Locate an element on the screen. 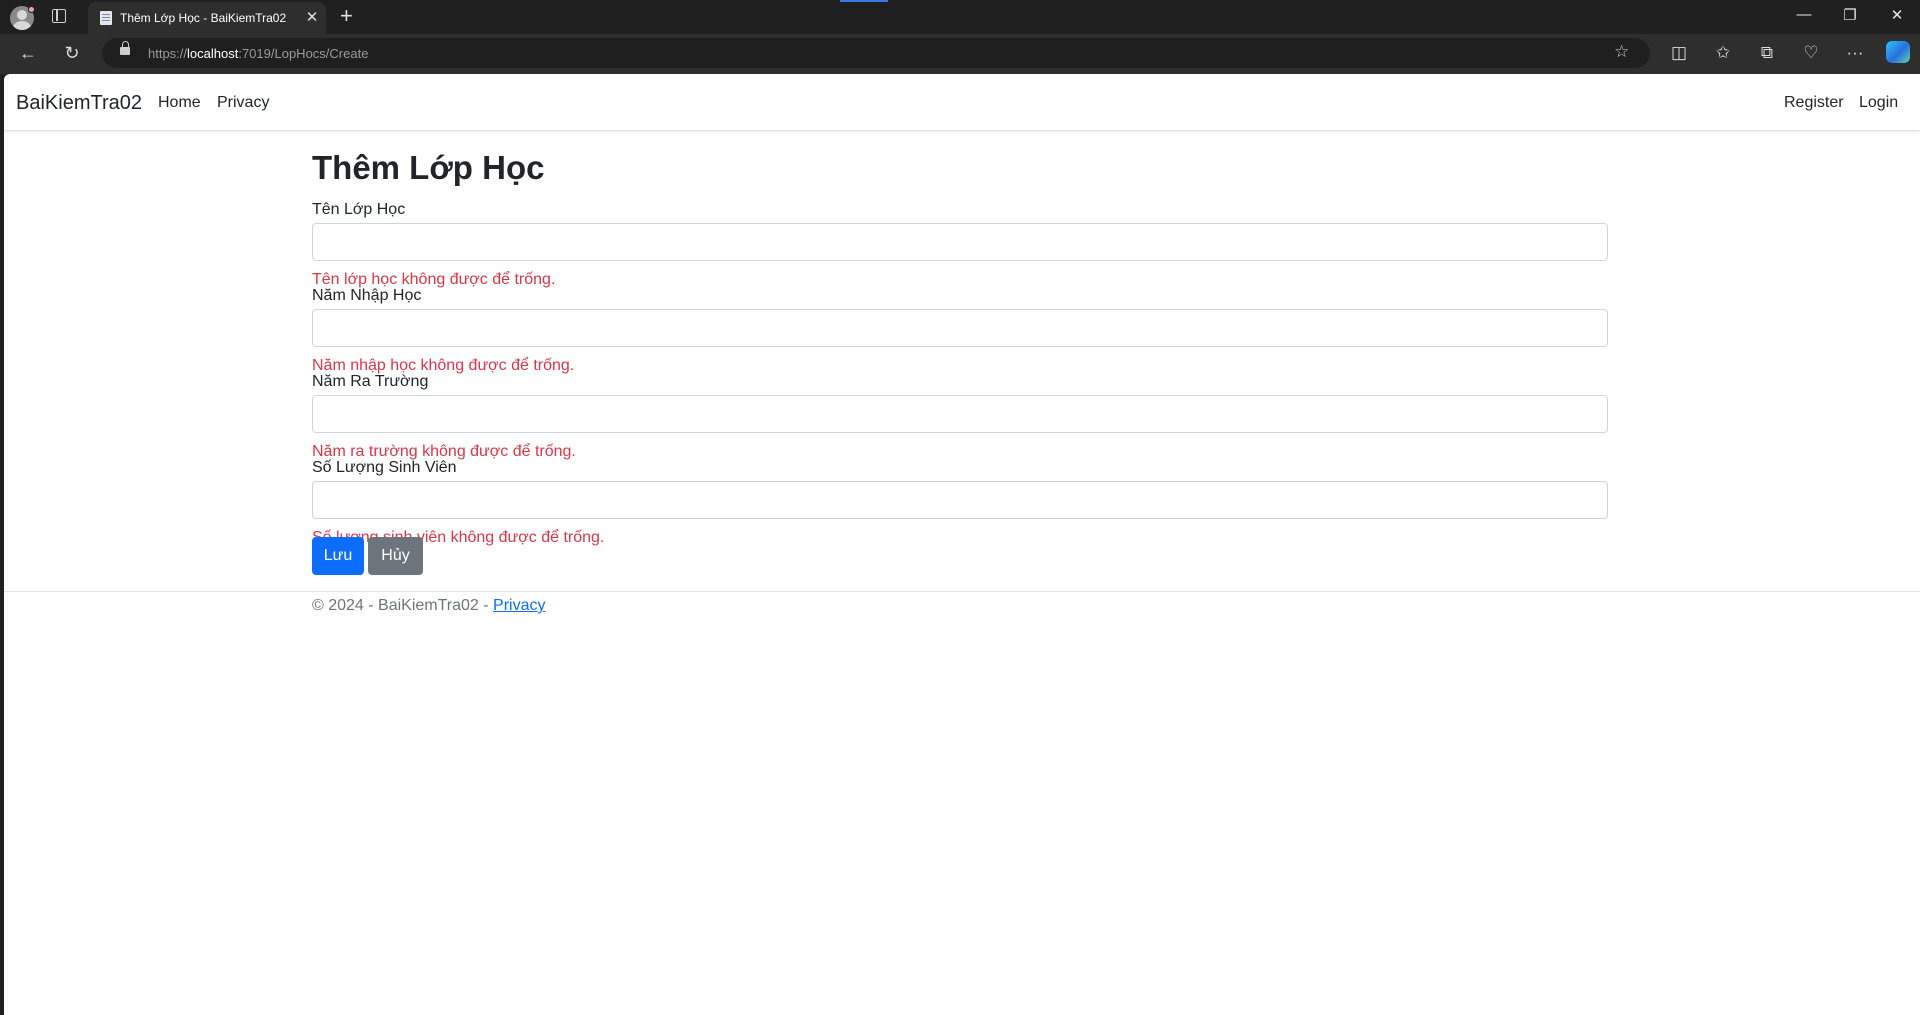 The image size is (1920, 1015). tab-close-icon: ✕ is located at coordinates (312, 17).